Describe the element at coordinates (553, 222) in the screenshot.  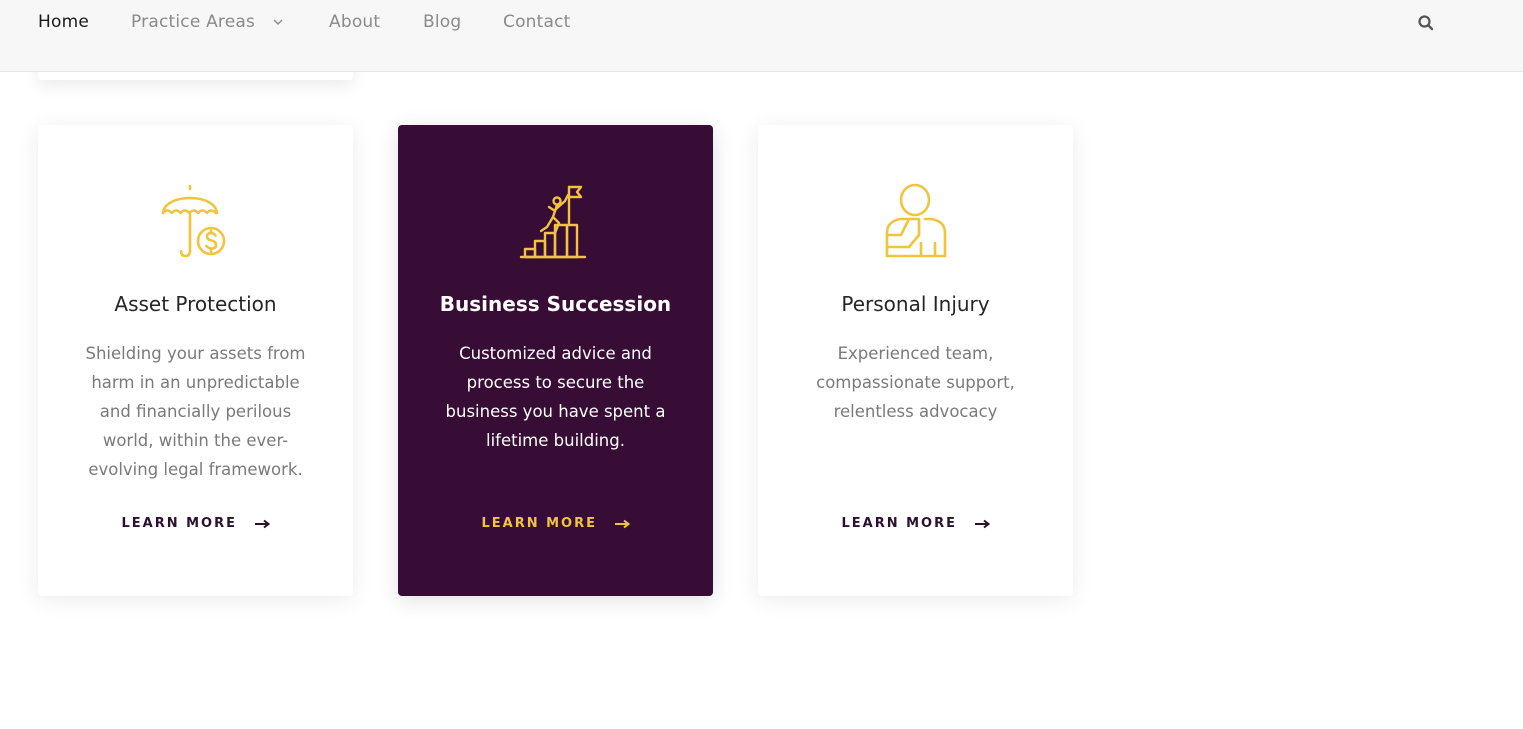
I see `climber-flag-icon` at that location.